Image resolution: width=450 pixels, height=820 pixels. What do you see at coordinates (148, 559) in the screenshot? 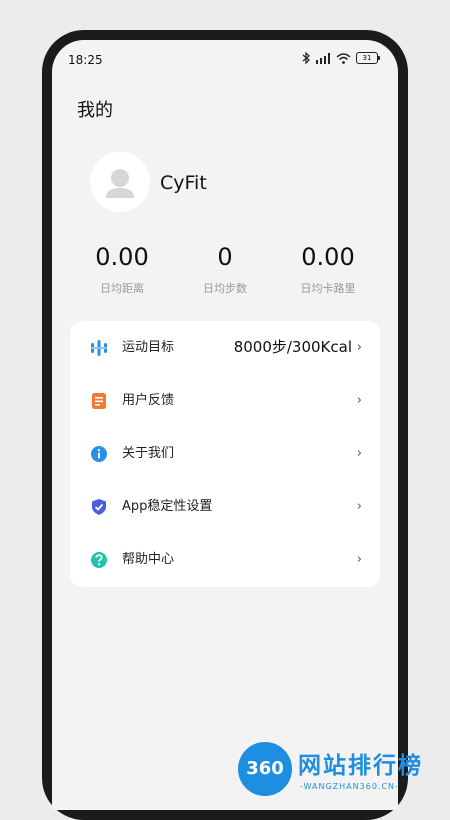
I see `menu-item-label: 帮助中心` at bounding box center [148, 559].